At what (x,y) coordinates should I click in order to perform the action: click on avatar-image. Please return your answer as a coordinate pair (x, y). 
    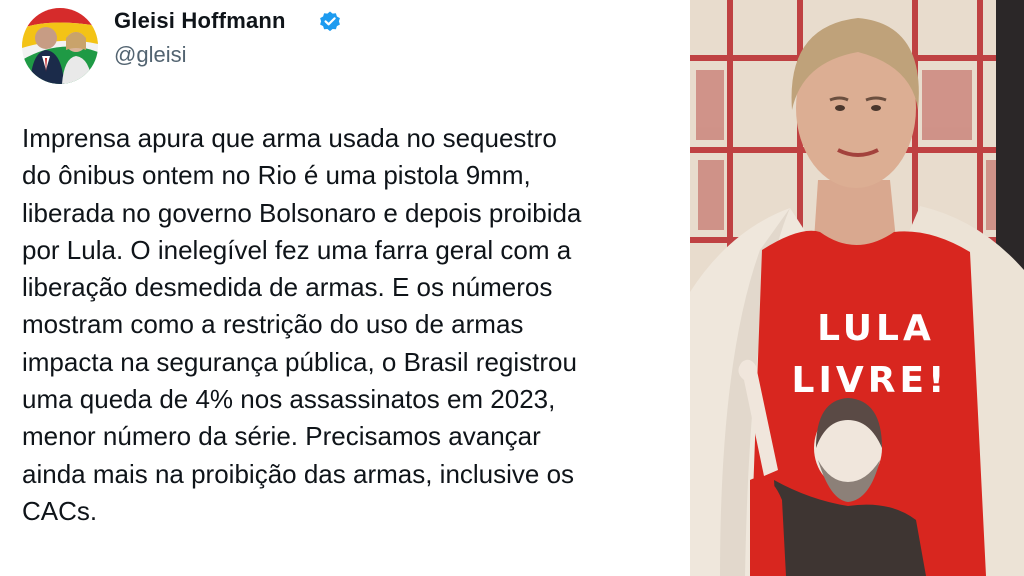
    Looking at the image, I should click on (60, 46).